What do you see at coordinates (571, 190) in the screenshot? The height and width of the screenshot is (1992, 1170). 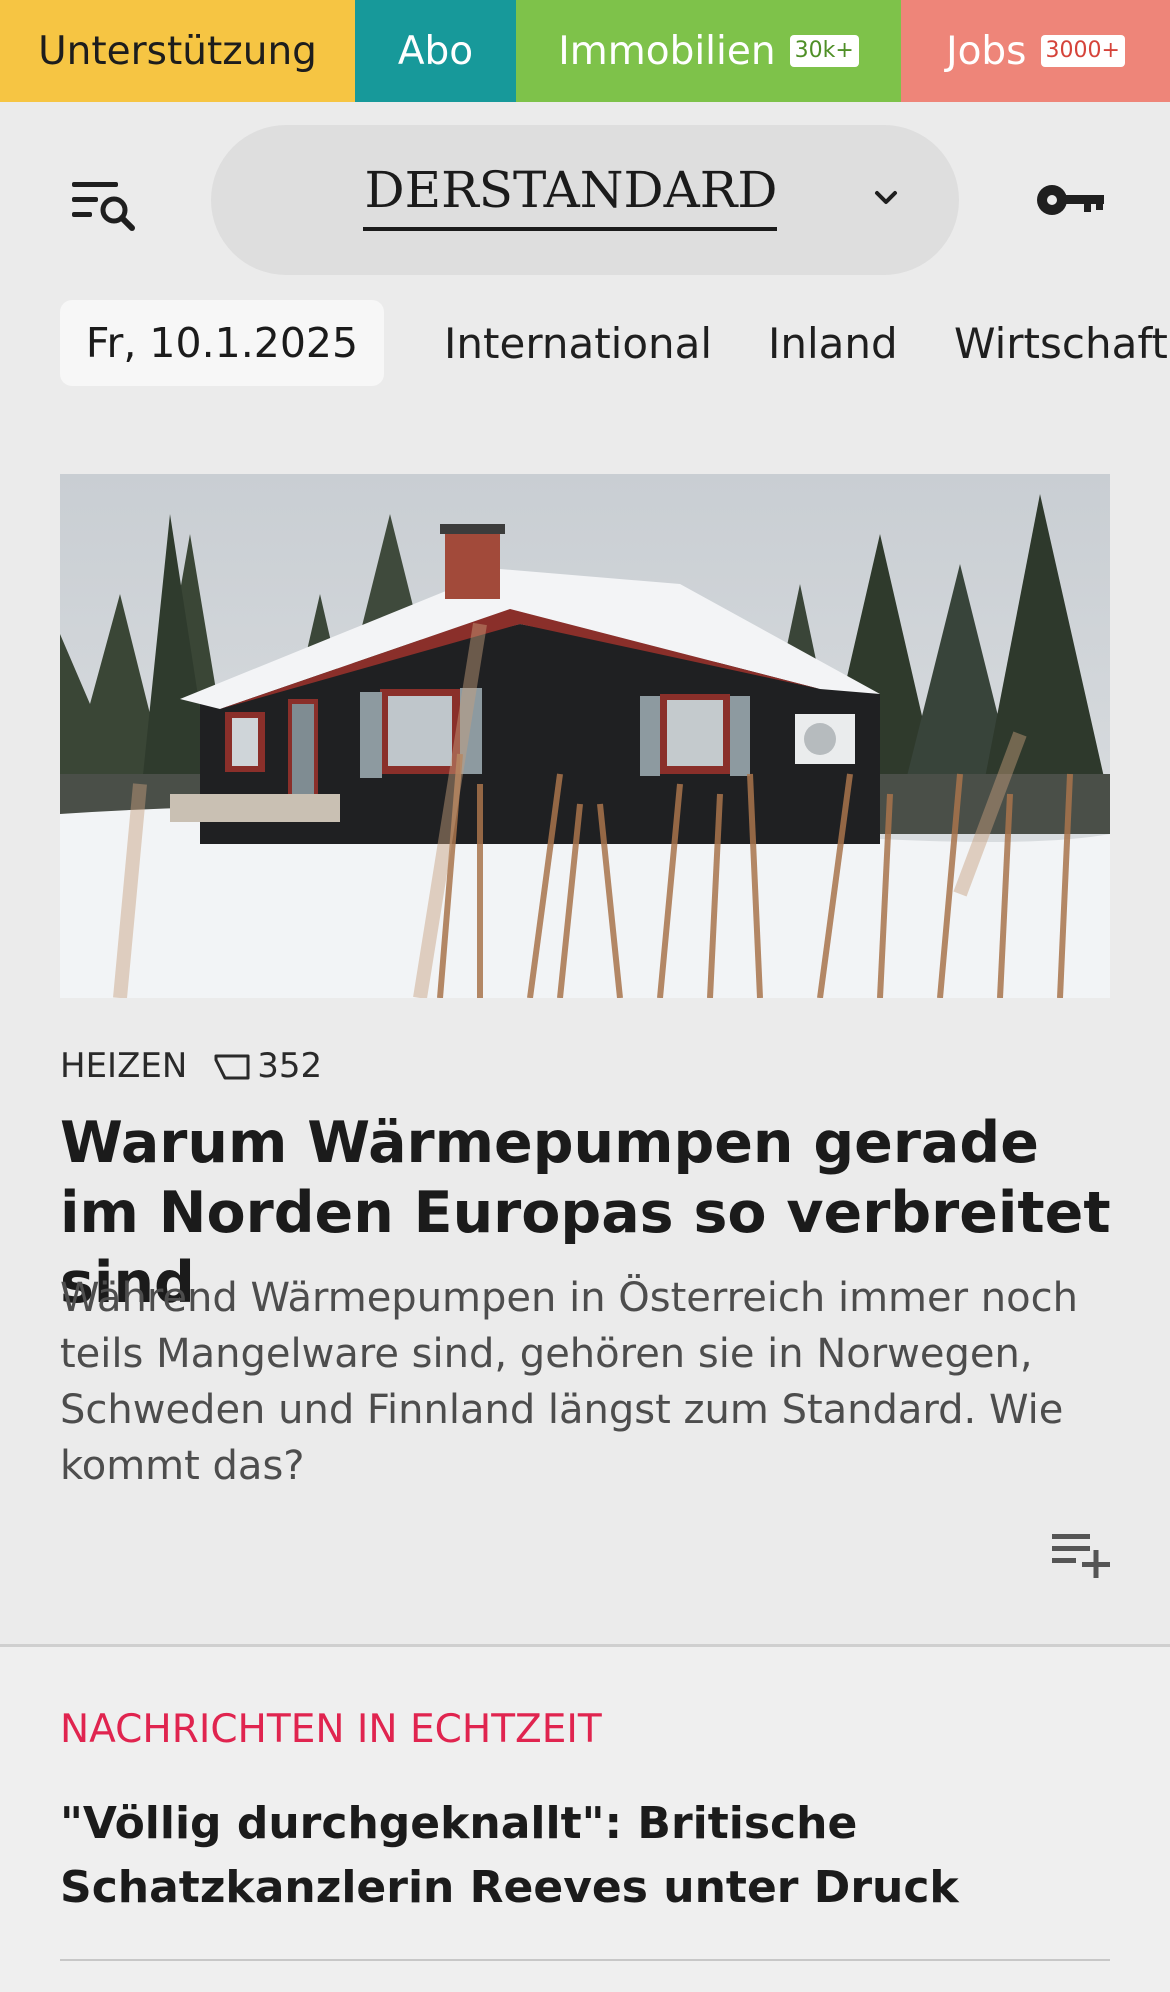 I see `brand-logo: DerStandard` at bounding box center [571, 190].